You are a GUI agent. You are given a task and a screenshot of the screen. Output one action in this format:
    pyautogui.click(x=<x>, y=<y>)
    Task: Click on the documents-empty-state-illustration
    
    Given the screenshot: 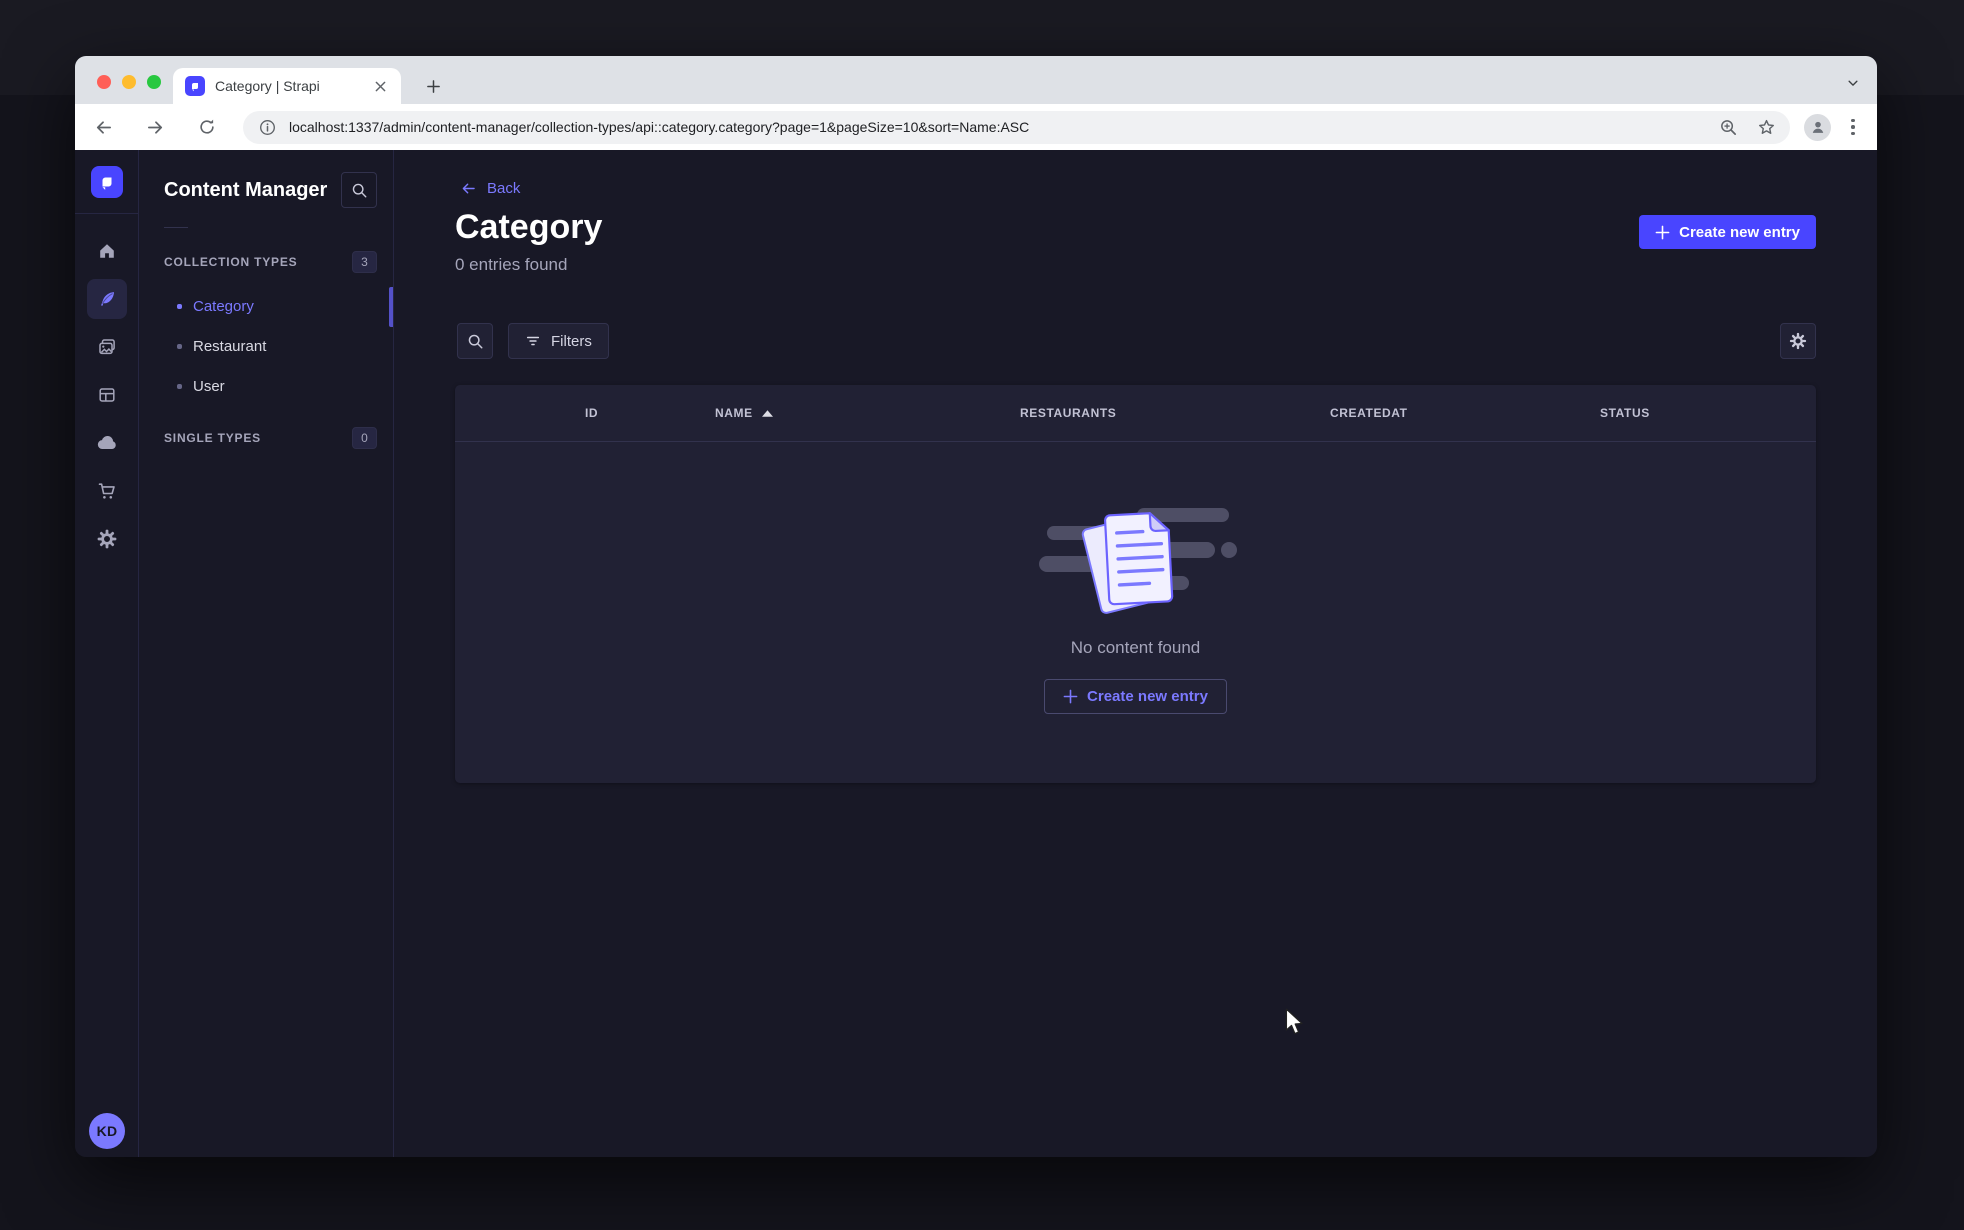 What is the action you would take?
    pyautogui.click(x=1137, y=560)
    